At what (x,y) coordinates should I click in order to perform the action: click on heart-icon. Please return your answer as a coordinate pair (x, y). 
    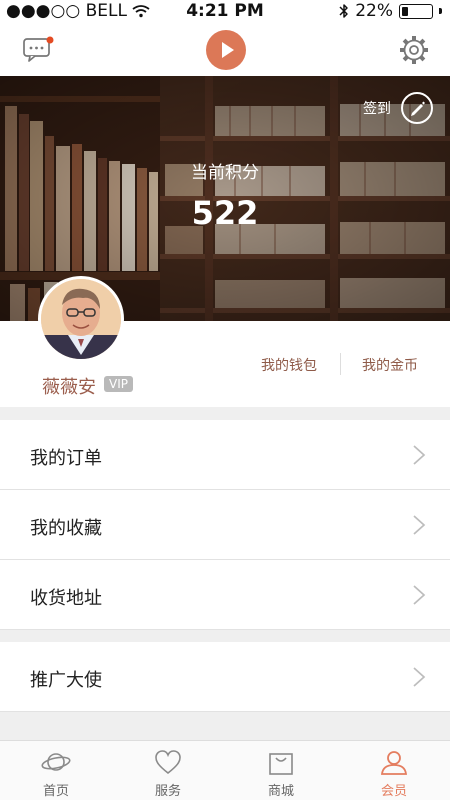
    Looking at the image, I should click on (168, 762).